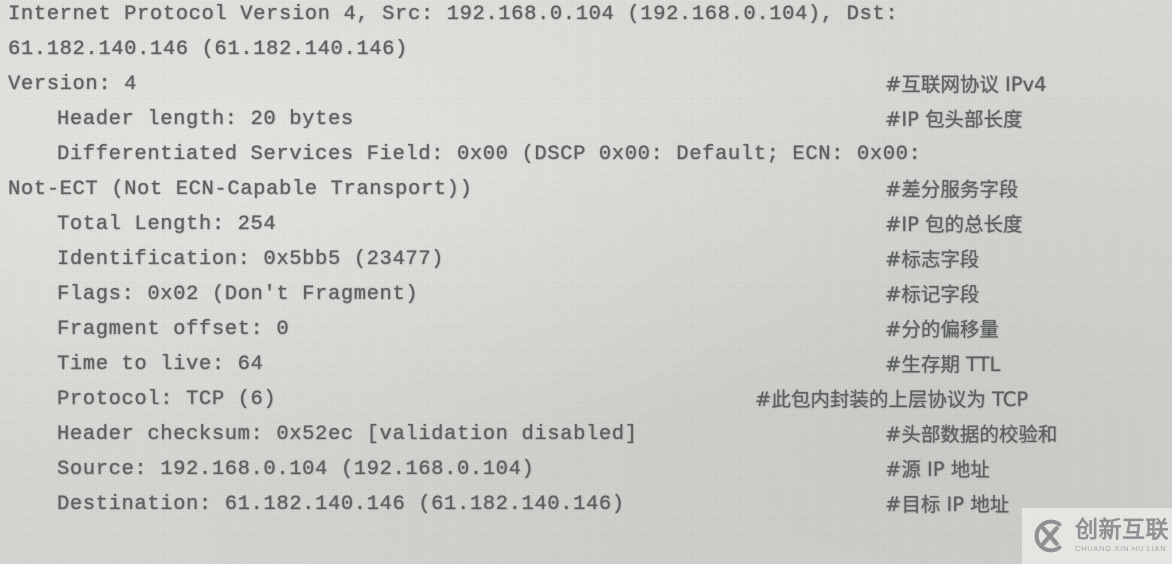 Image resolution: width=1172 pixels, height=564 pixels. What do you see at coordinates (205, 119) in the screenshot?
I see `packet-line-header-length: Header length: 20 bytes` at bounding box center [205, 119].